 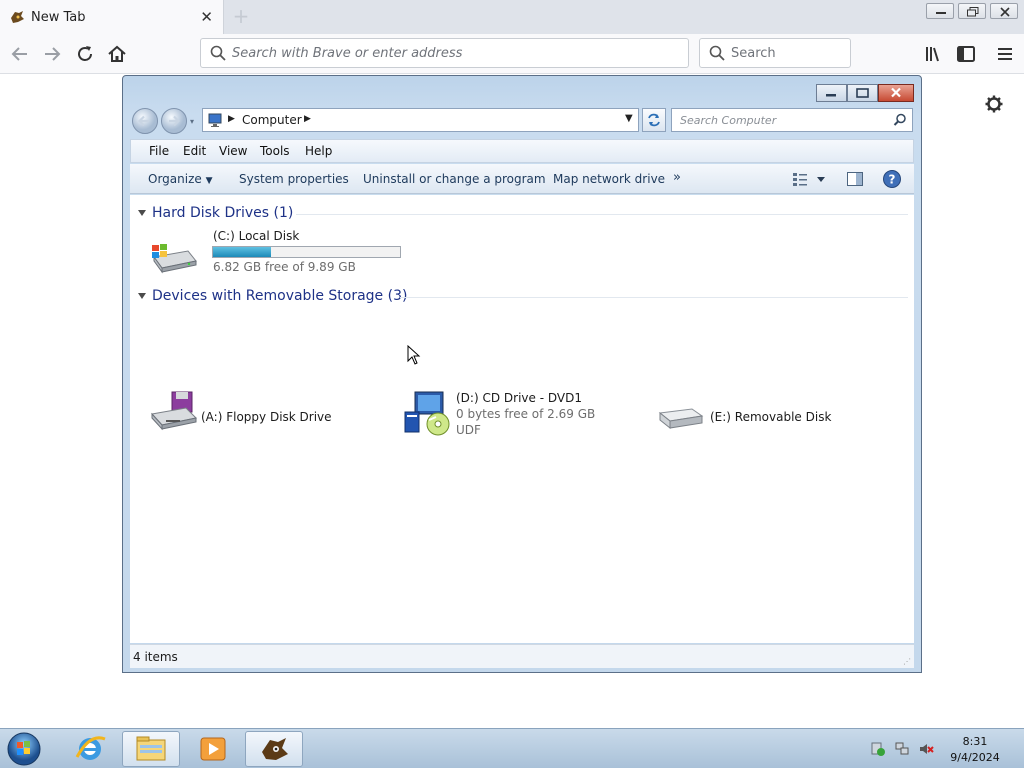 I want to click on hard-drive-windows-icon, so click(x=173, y=259).